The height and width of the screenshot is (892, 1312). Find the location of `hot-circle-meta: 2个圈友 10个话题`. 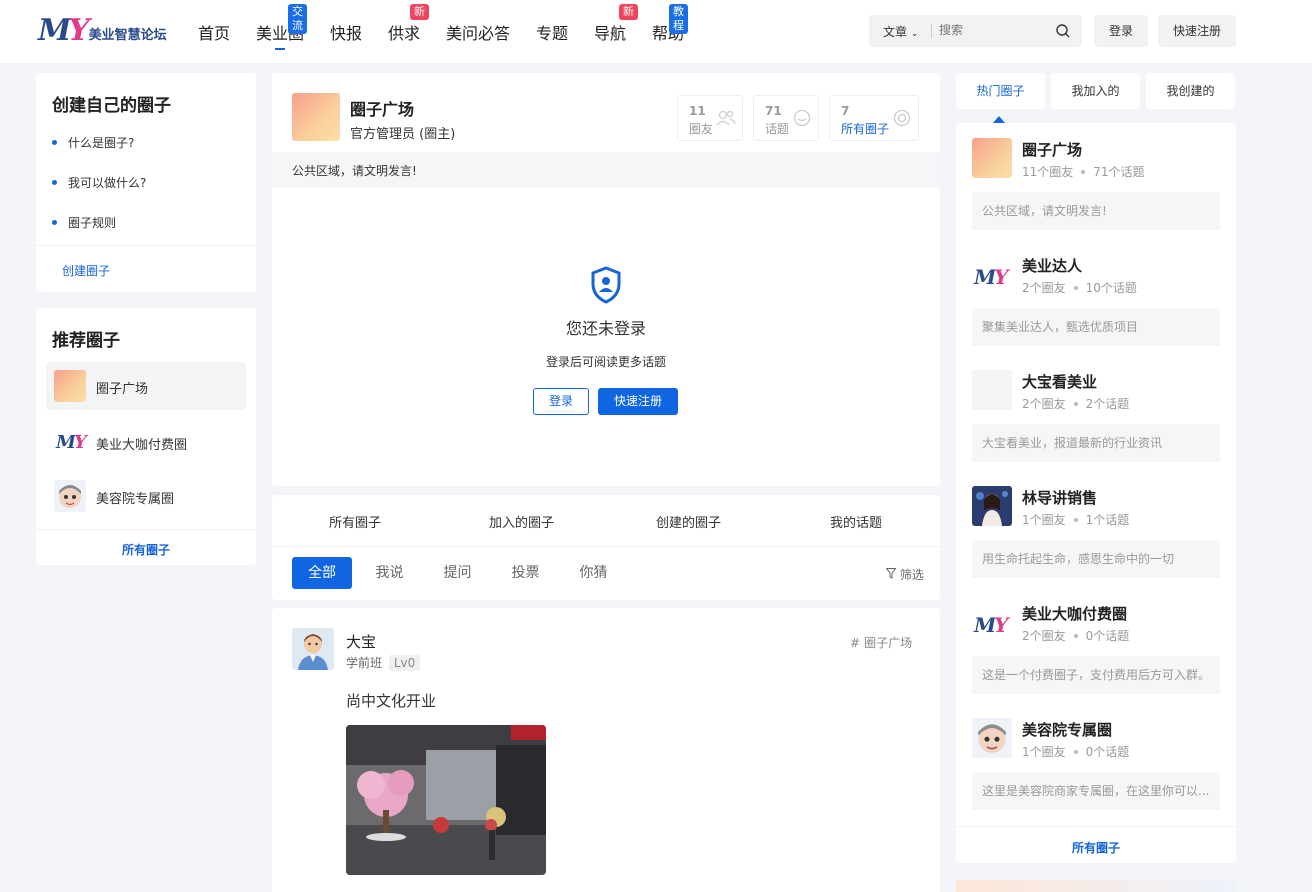

hot-circle-meta: 2个圈友 10个话题 is located at coordinates (1079, 288).